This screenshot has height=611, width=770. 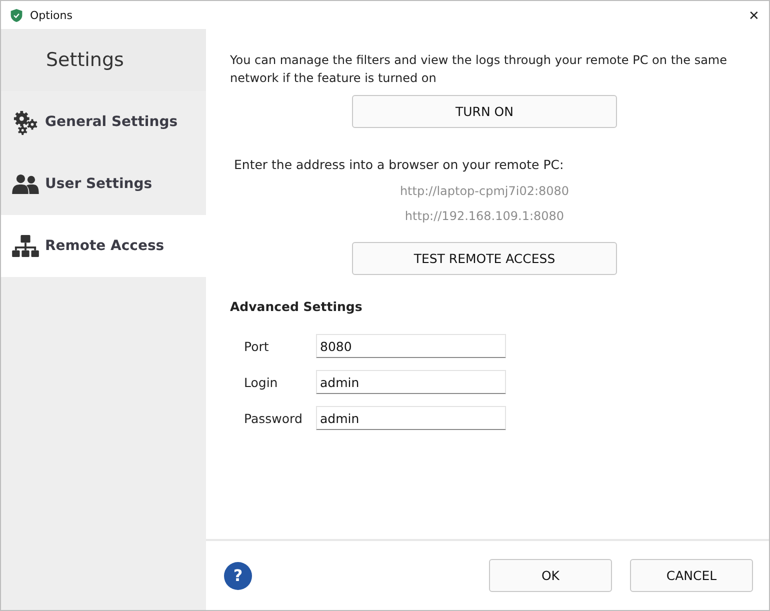 What do you see at coordinates (238, 576) in the screenshot?
I see `help-button: ?` at bounding box center [238, 576].